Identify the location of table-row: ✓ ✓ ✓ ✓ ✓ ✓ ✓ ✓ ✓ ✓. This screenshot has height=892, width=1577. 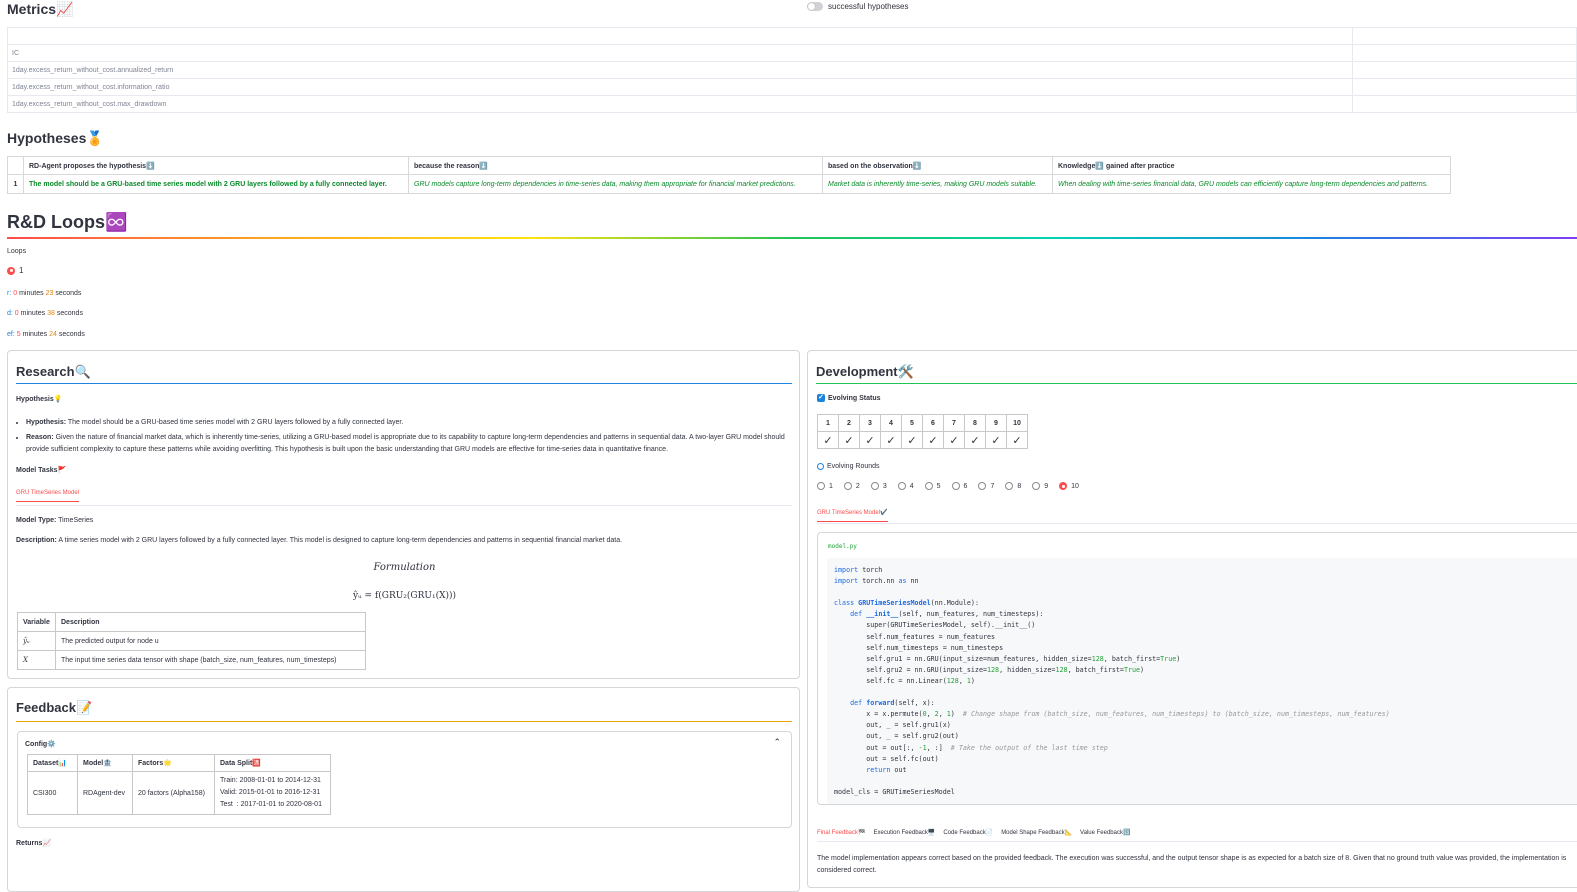
(922, 440).